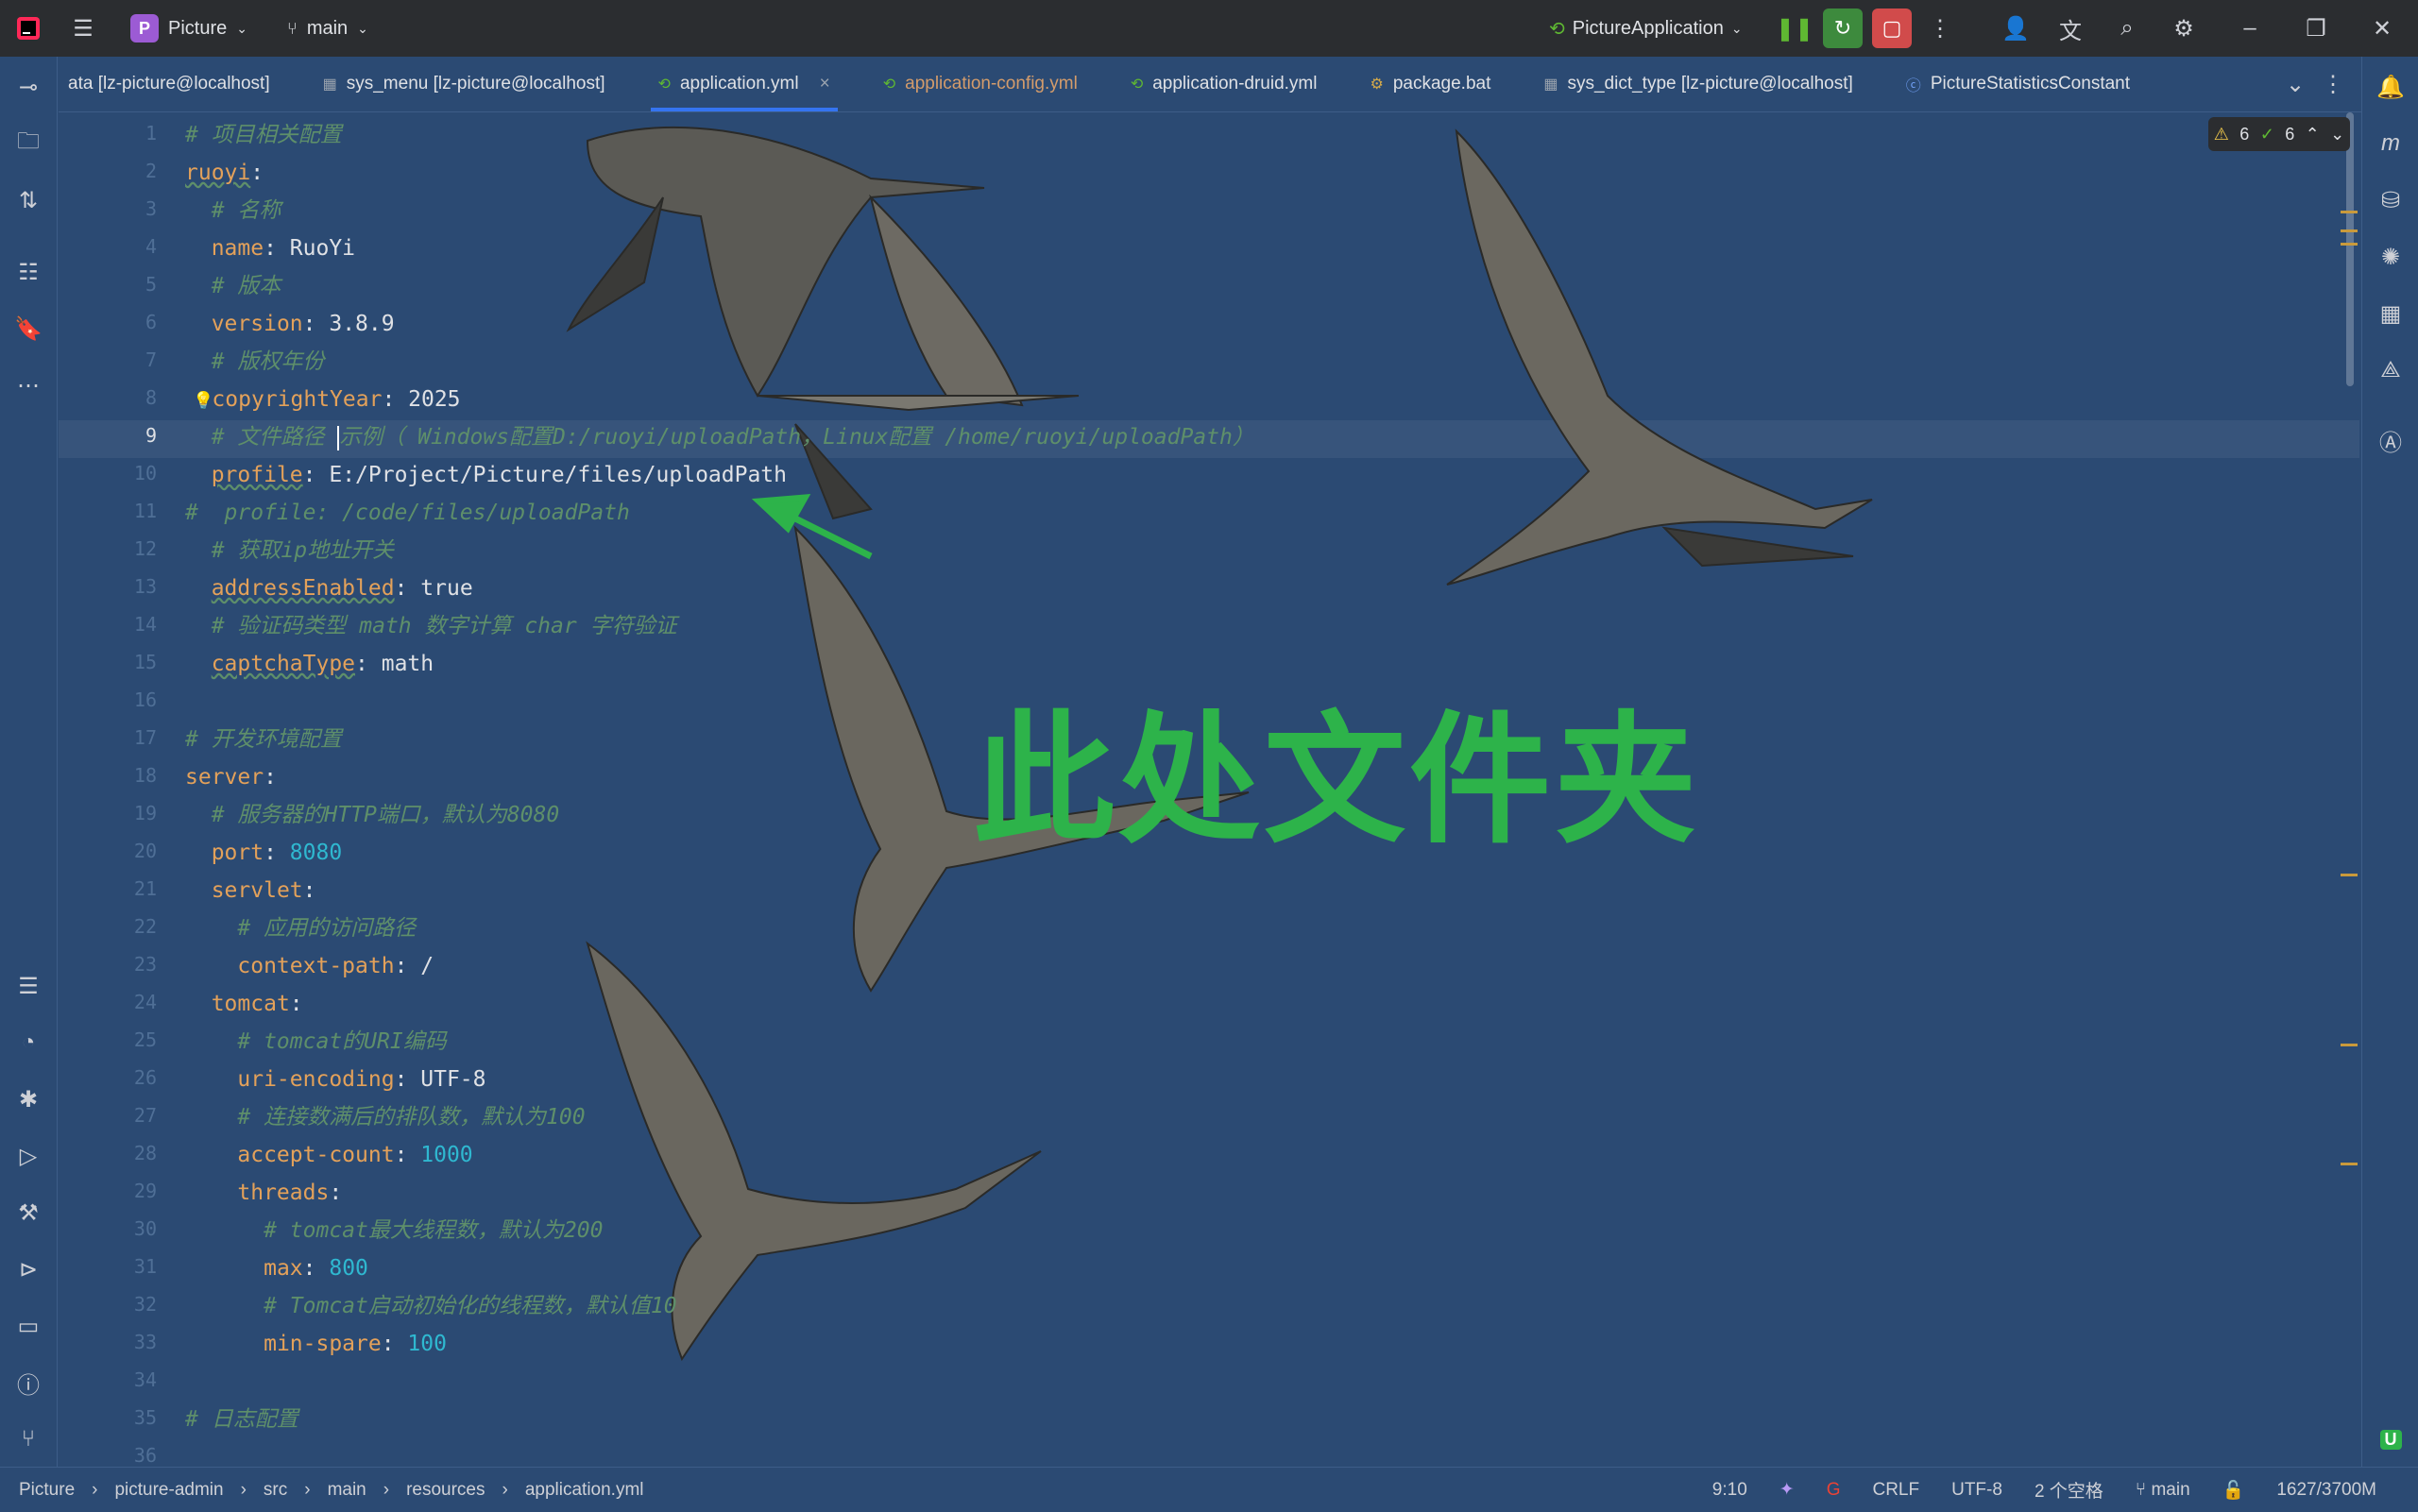 The height and width of the screenshot is (1512, 2418). What do you see at coordinates (2244, 134) in the screenshot?
I see `warning-count: 6` at bounding box center [2244, 134].